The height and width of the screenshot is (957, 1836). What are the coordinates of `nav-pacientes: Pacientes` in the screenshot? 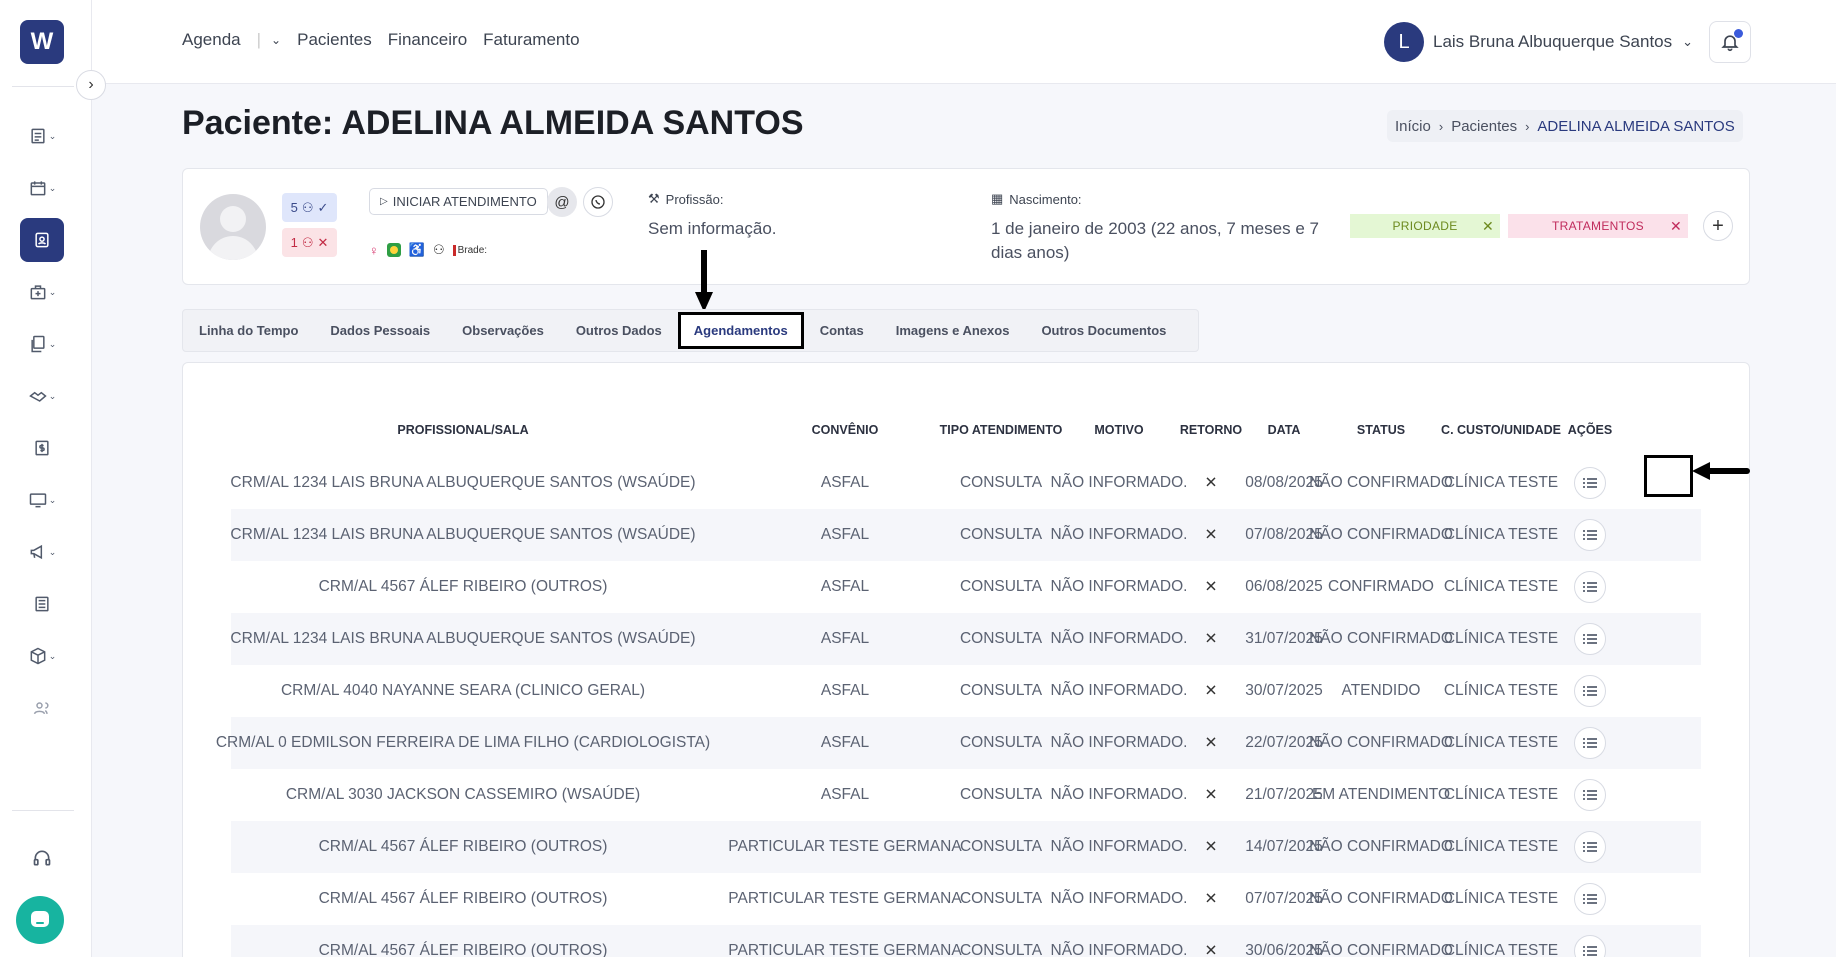 It's located at (334, 40).